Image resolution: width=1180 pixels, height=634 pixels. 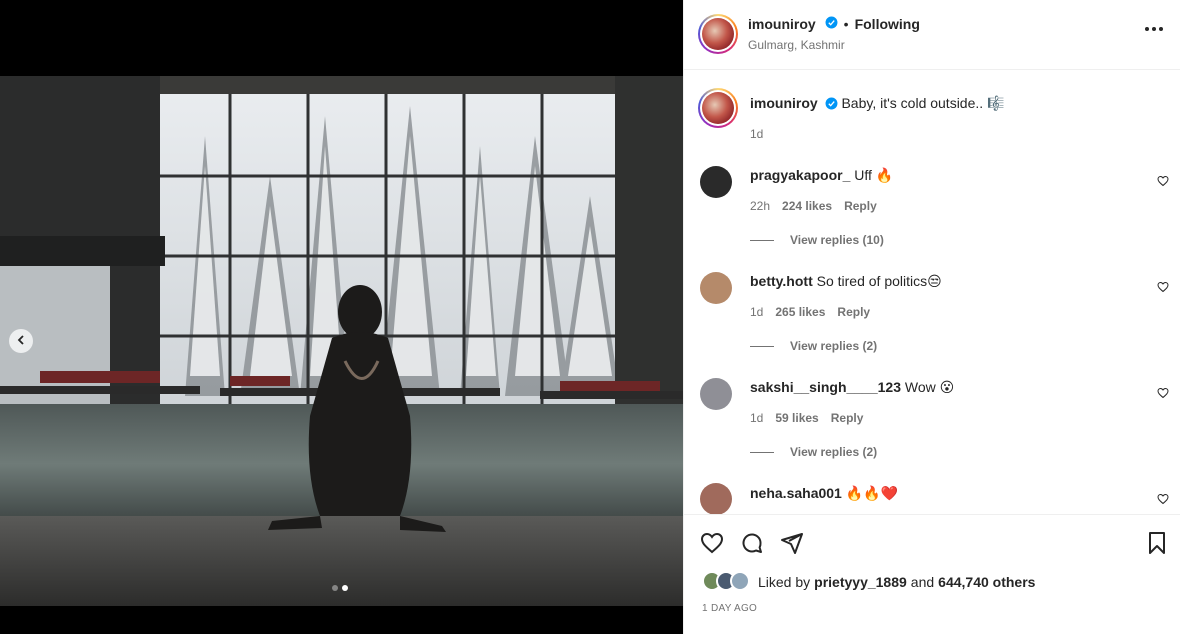 What do you see at coordinates (796, 493) in the screenshot?
I see `comment-username: neha.saha001` at bounding box center [796, 493].